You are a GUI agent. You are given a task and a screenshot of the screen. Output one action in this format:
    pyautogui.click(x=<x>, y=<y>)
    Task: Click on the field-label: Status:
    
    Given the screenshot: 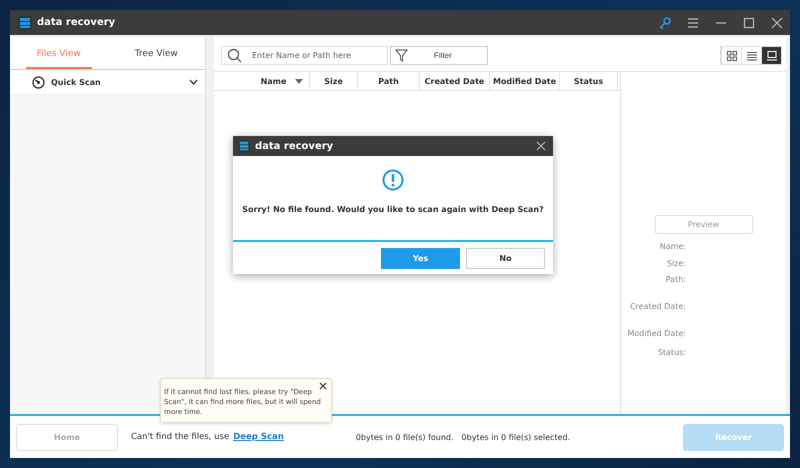 What is the action you would take?
    pyautogui.click(x=671, y=352)
    